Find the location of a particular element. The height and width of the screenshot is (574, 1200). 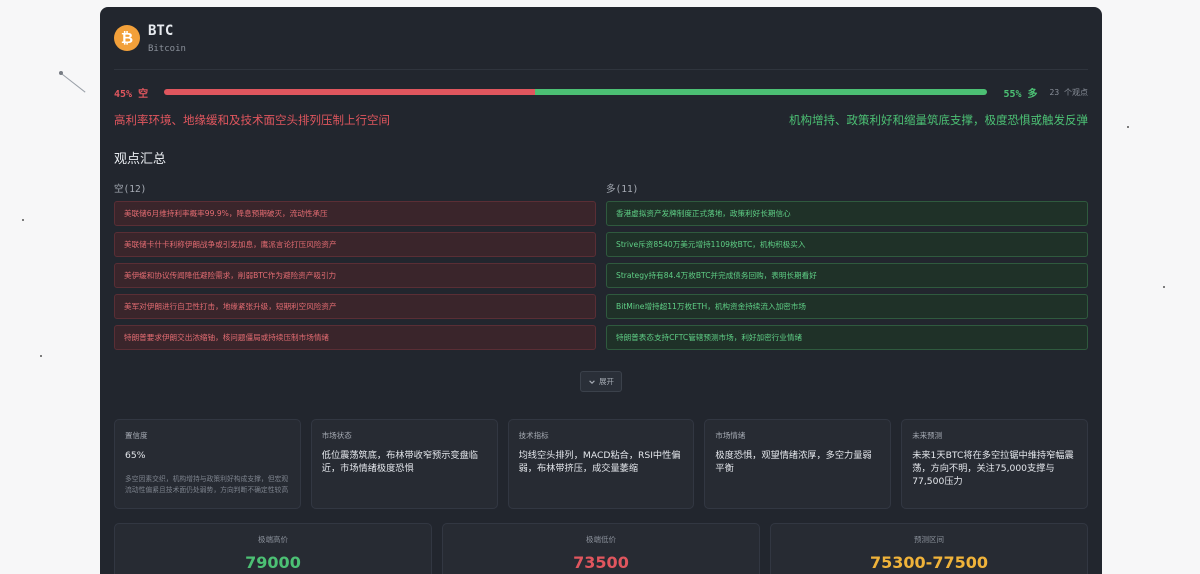

panel-value: 低位震荡筑底，布林带收窄预示变盘临近，市场情绪极度恐惧 is located at coordinates (399, 462).